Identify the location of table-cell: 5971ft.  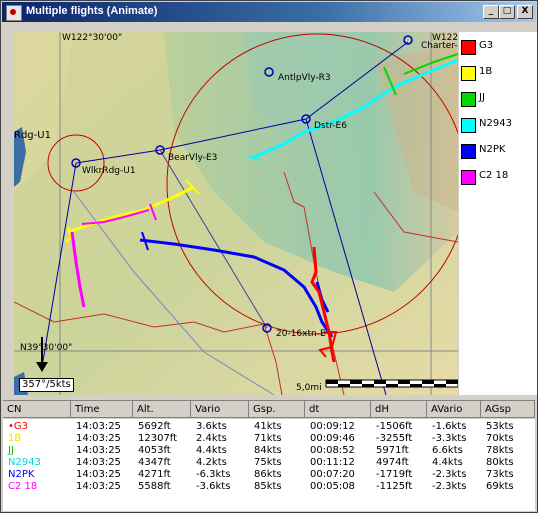
(392, 450).